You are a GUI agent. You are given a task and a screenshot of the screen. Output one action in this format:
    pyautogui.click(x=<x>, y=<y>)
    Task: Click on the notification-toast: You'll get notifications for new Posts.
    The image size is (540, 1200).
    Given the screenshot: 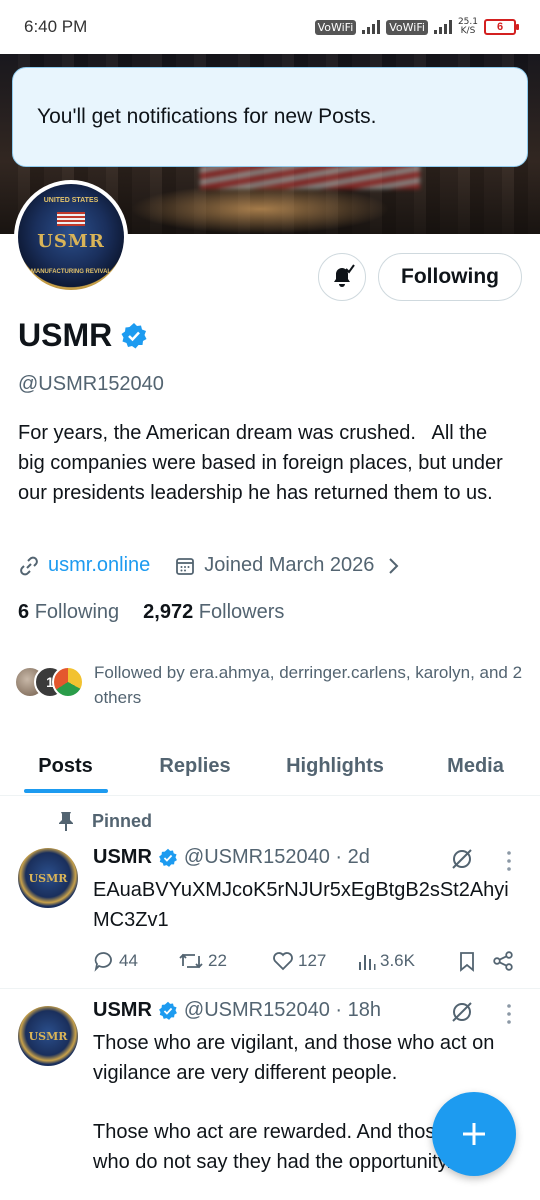 What is the action you would take?
    pyautogui.click(x=270, y=117)
    